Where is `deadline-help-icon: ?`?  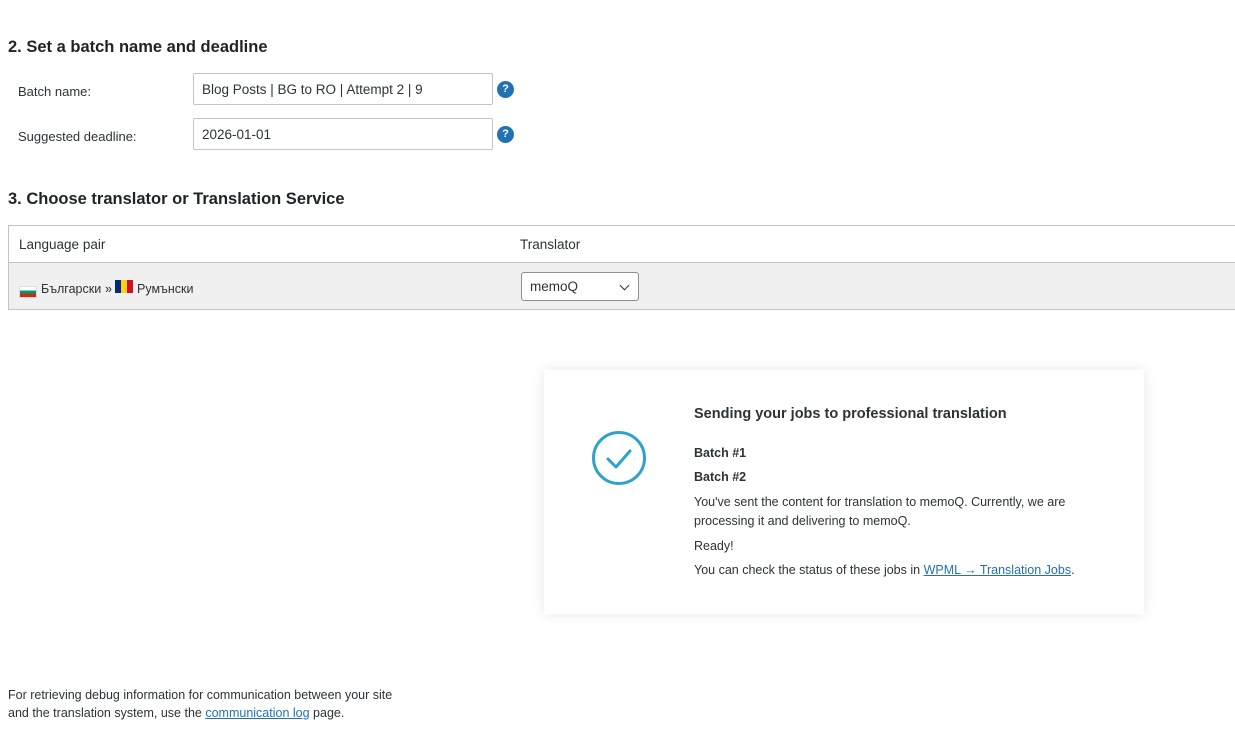 deadline-help-icon: ? is located at coordinates (505, 134).